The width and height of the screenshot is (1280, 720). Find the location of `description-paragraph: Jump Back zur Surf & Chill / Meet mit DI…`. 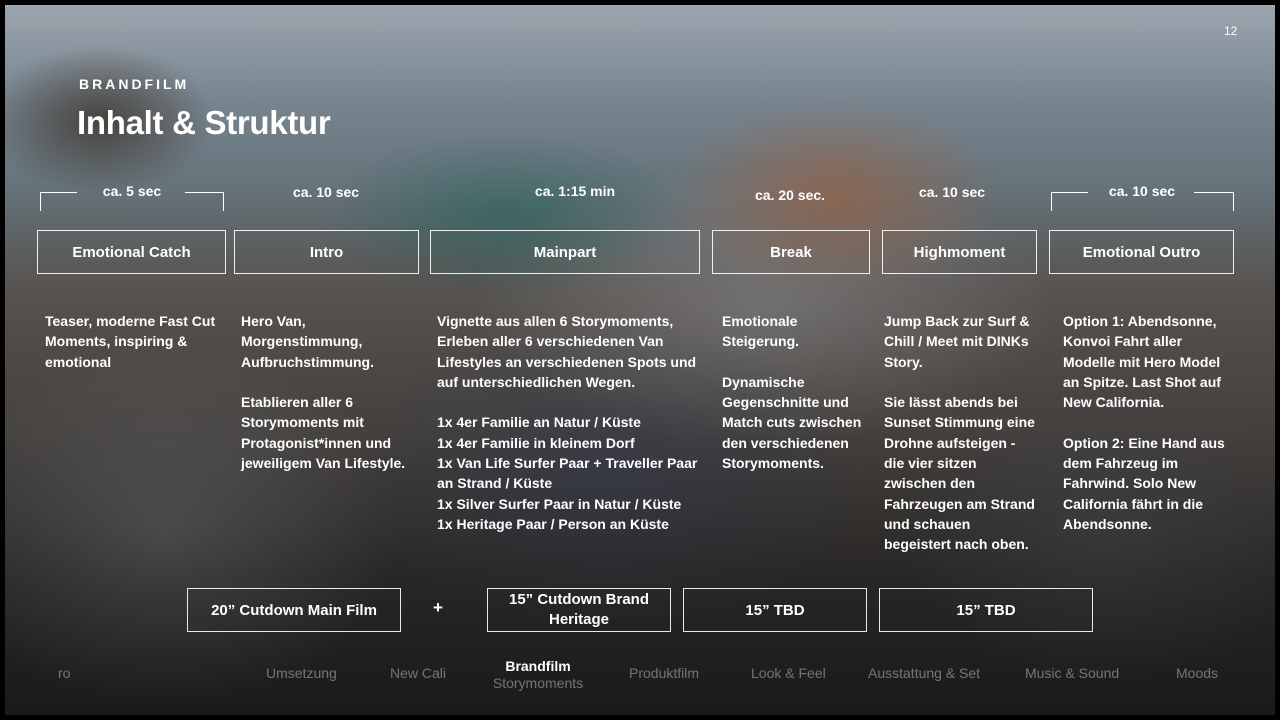

description-paragraph: Jump Back zur Surf & Chill / Meet mit DI… is located at coordinates (957, 341).